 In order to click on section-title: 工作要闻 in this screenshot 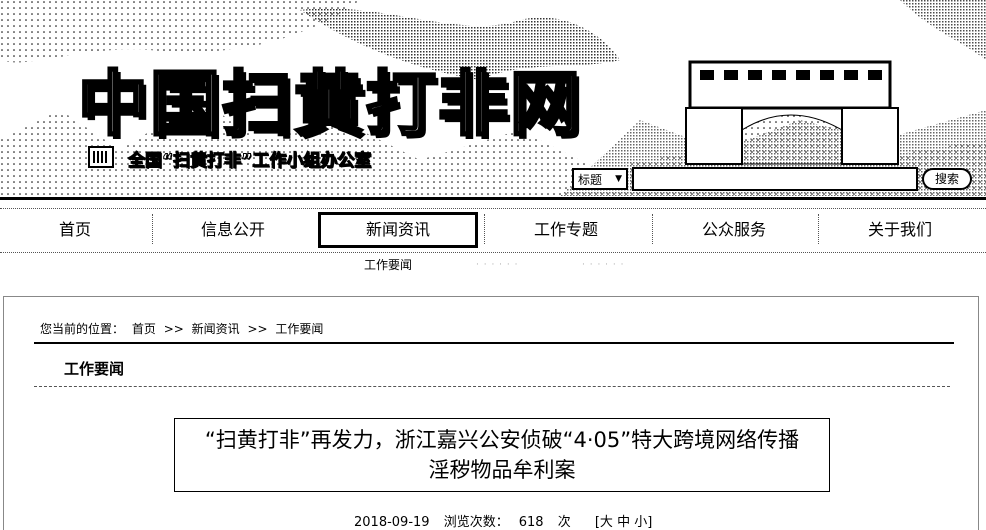, I will do `click(94, 369)`.